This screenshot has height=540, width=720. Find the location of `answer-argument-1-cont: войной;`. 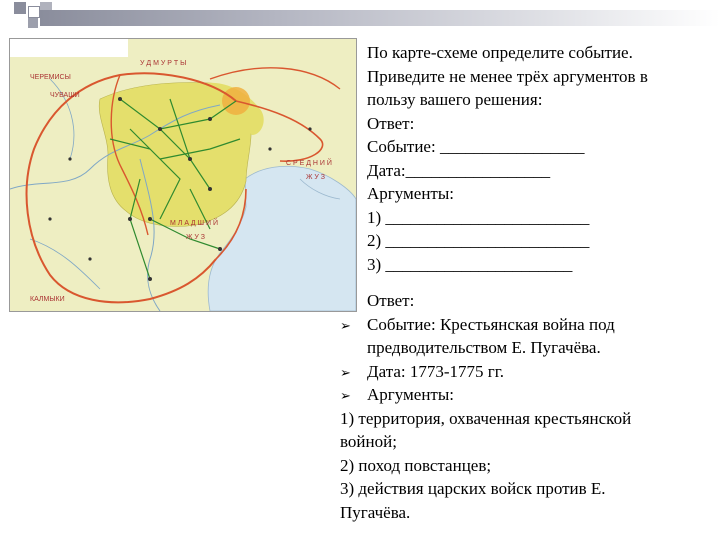

answer-argument-1-cont: войной; is located at coordinates (368, 441).